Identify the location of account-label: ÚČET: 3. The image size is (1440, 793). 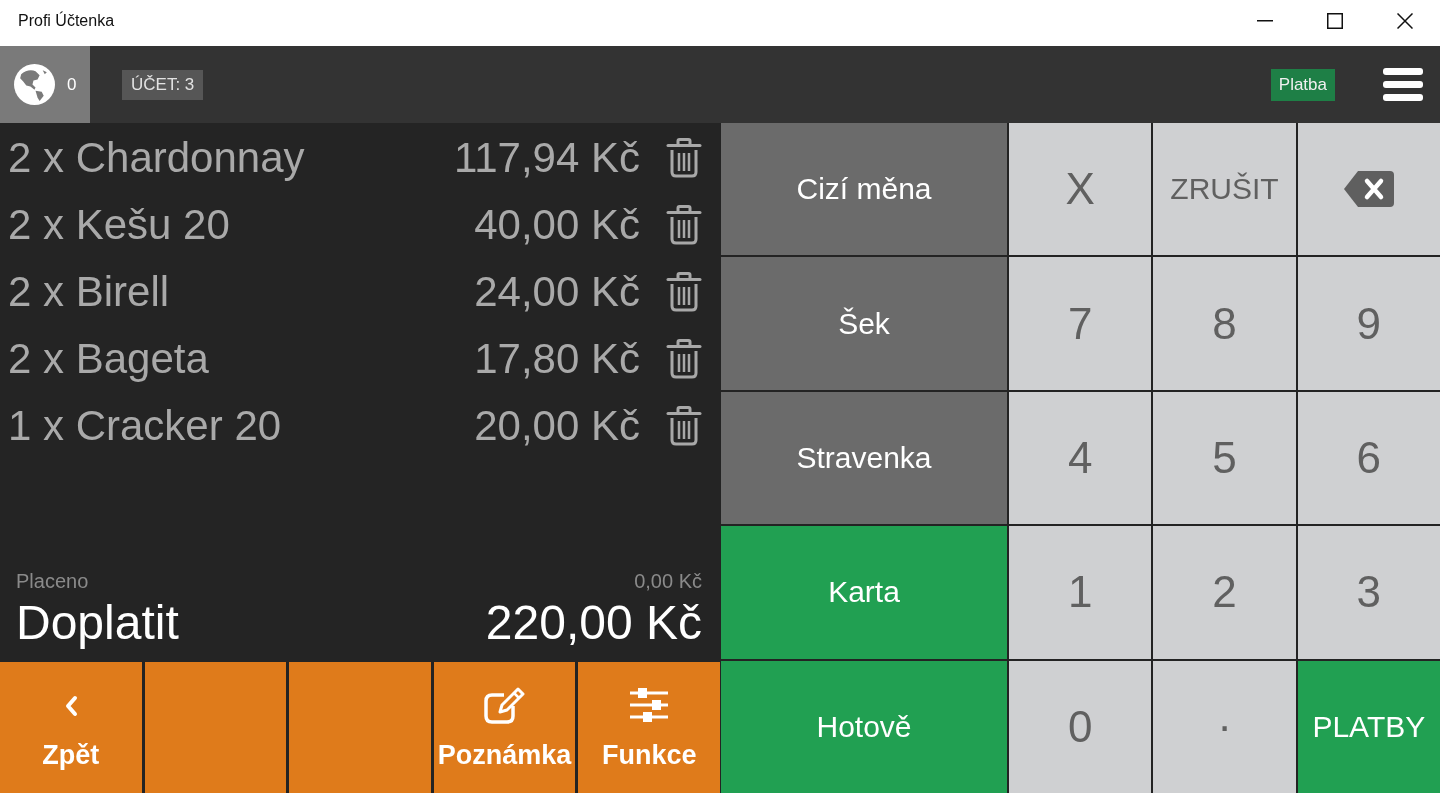
(163, 84).